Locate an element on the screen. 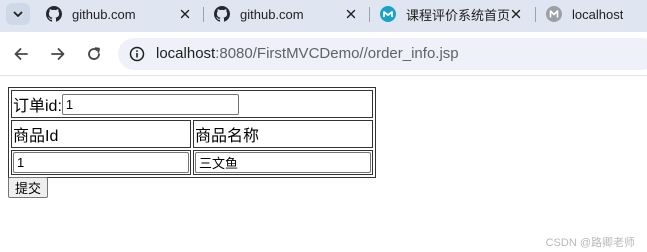  arrow-right-icon is located at coordinates (58, 54).